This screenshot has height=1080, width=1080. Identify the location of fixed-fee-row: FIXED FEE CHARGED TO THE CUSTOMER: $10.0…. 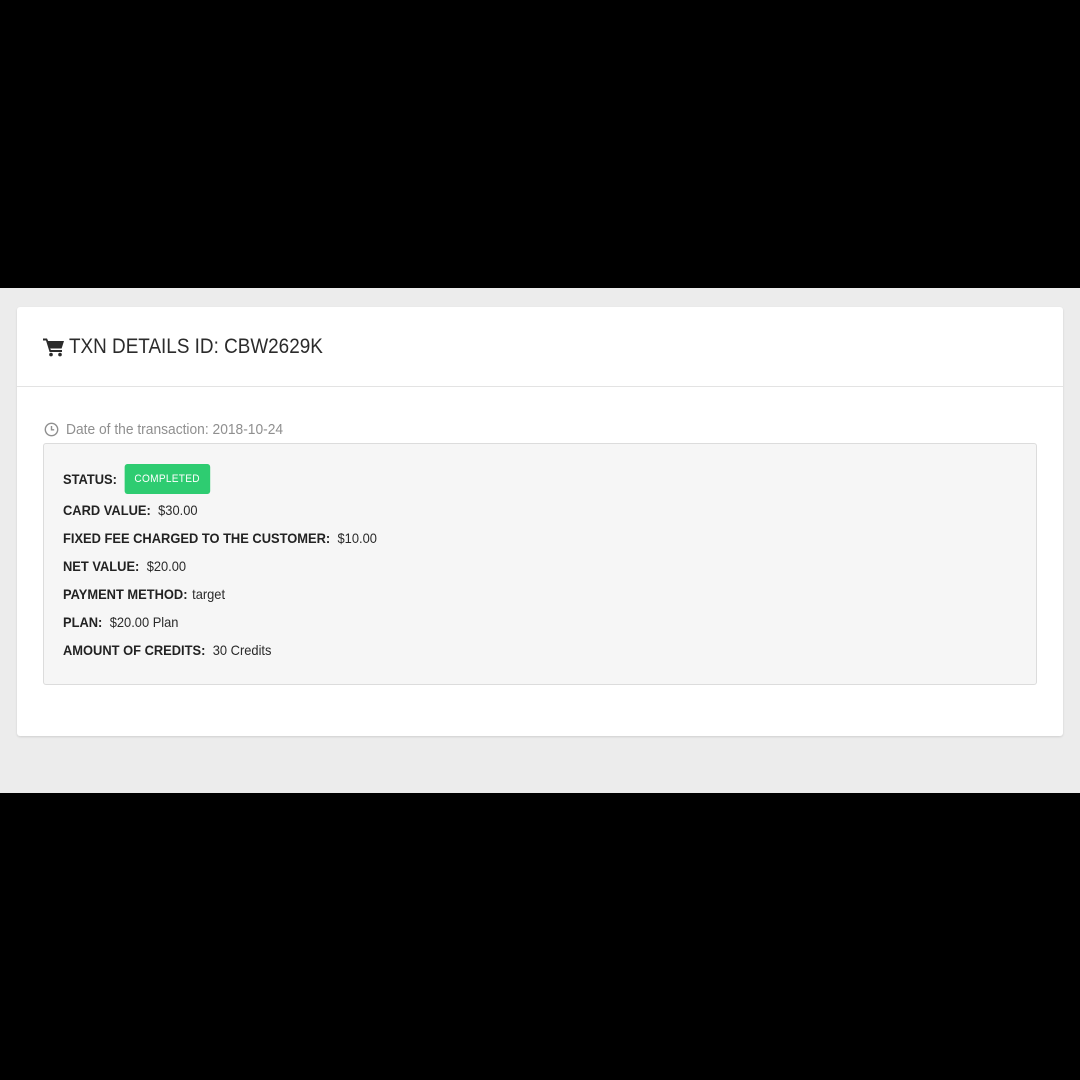
(220, 538).